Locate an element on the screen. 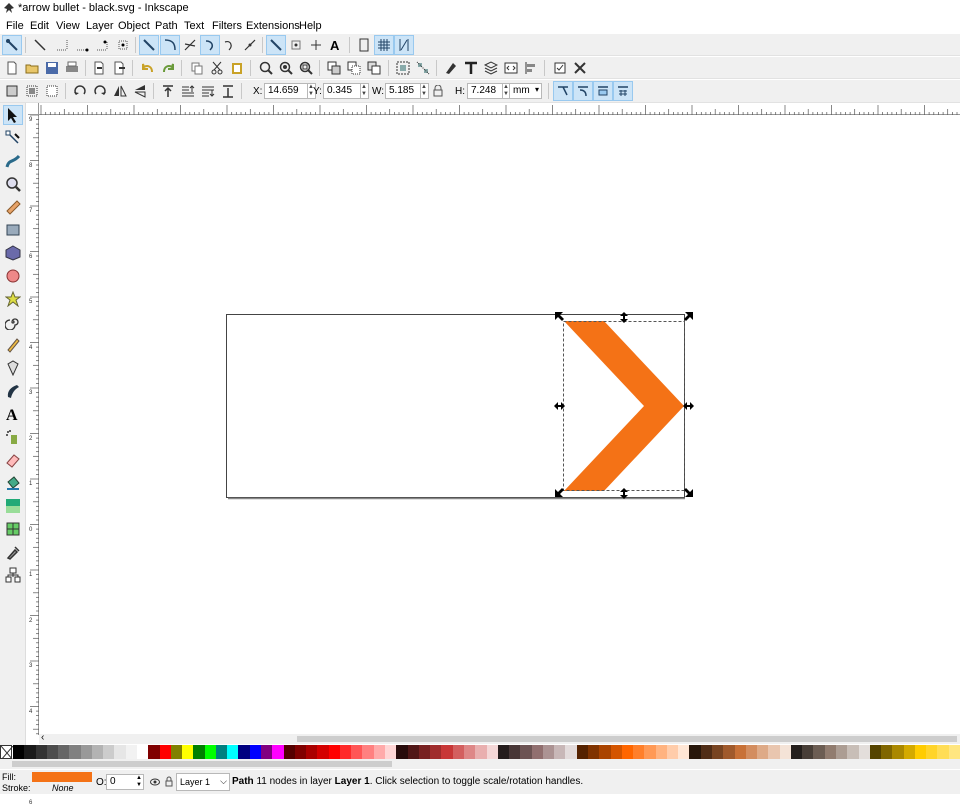 This screenshot has width=960, height=806. star-tool-button is located at coordinates (13, 299).